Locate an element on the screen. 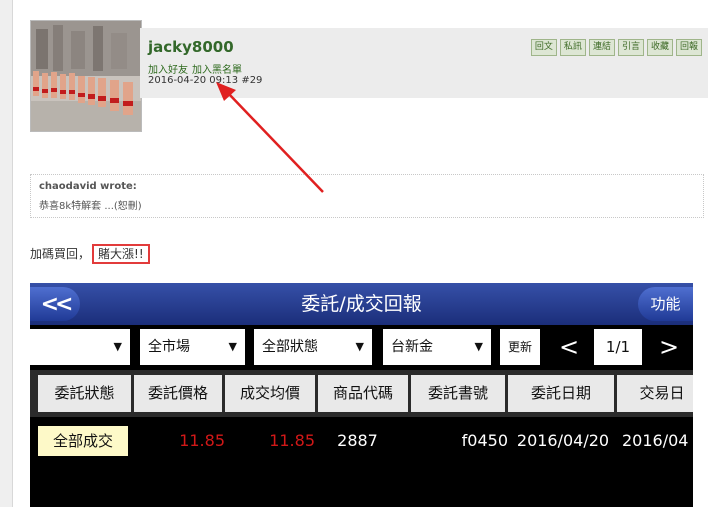 Image resolution: width=720 pixels, height=507 pixels. market-dropdown-value: 全市場 is located at coordinates (169, 347).